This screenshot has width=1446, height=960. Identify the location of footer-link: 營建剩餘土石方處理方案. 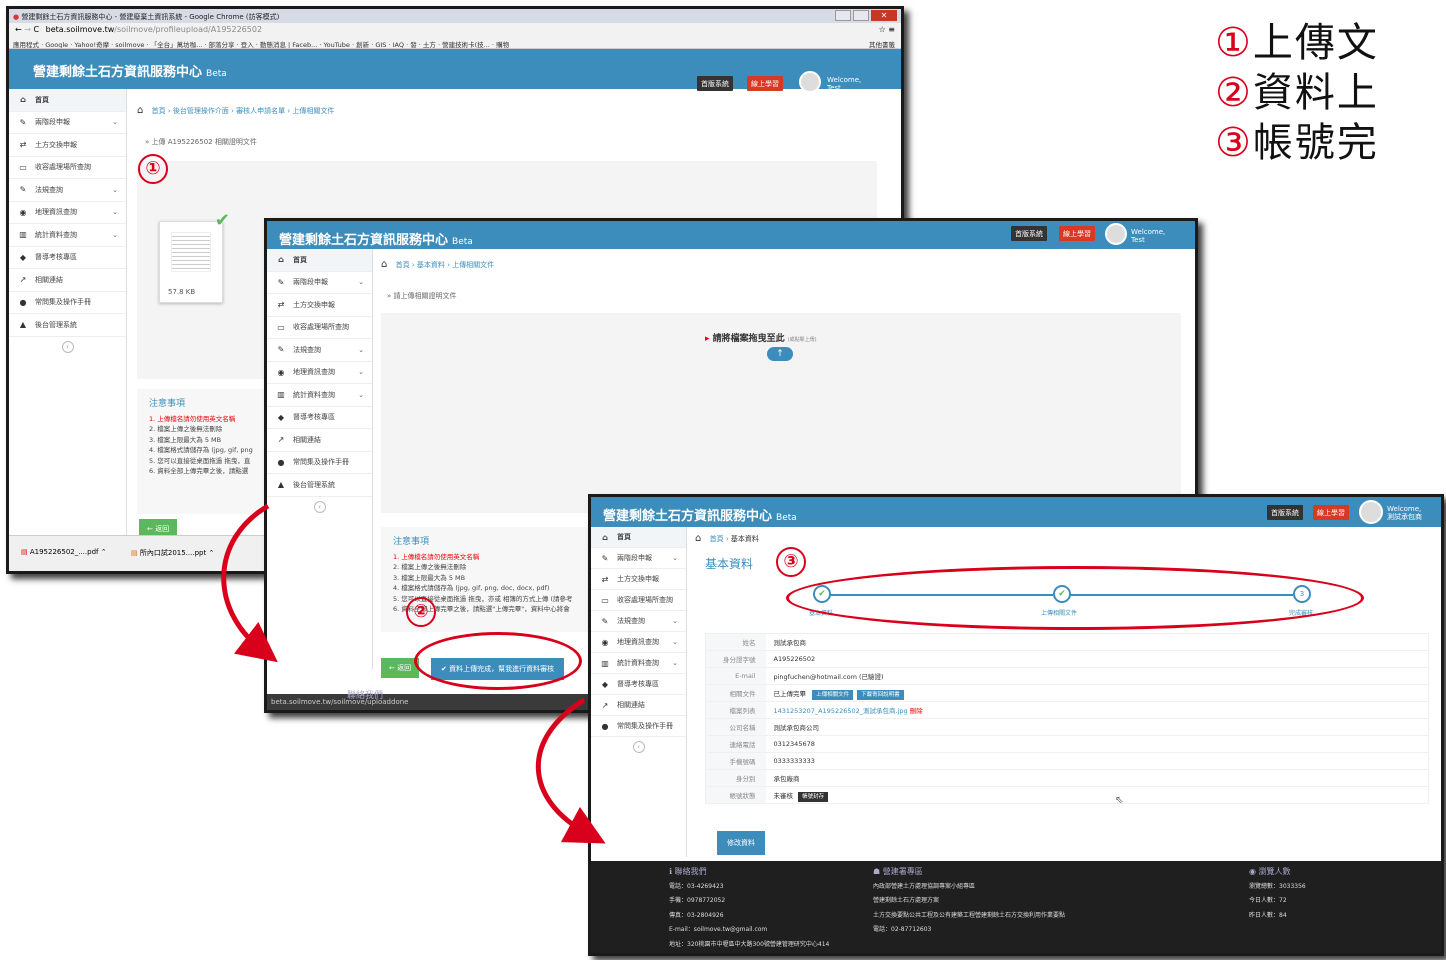
(969, 901).